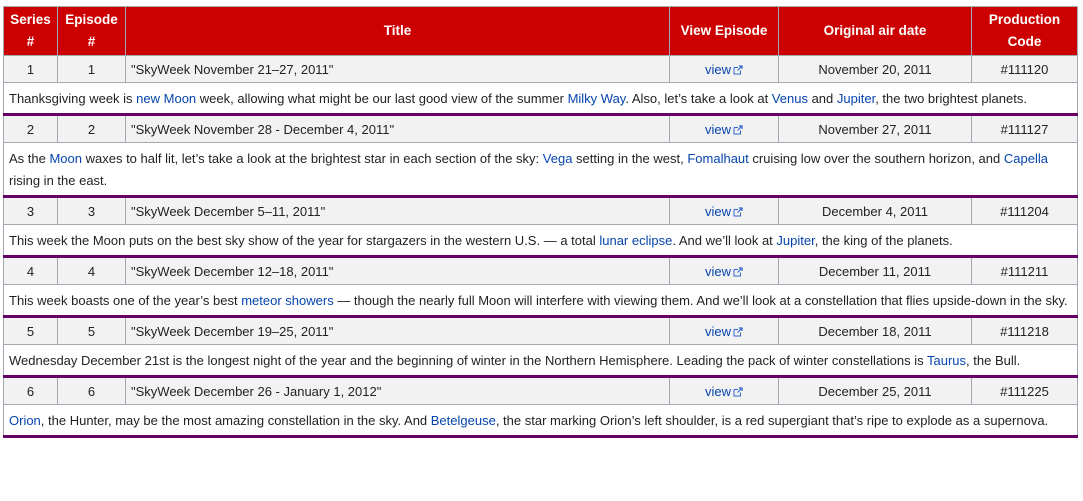  I want to click on episode-title: "SkyWeek December 12–18, 2011", so click(397, 270).